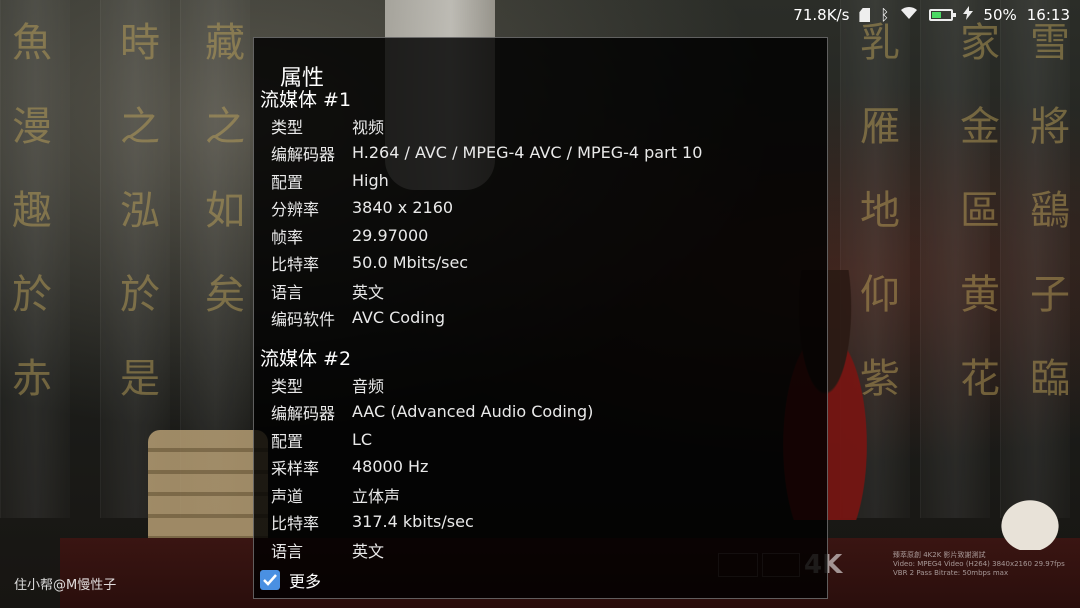  Describe the element at coordinates (368, 386) in the screenshot. I see `property-value: 音频` at that location.